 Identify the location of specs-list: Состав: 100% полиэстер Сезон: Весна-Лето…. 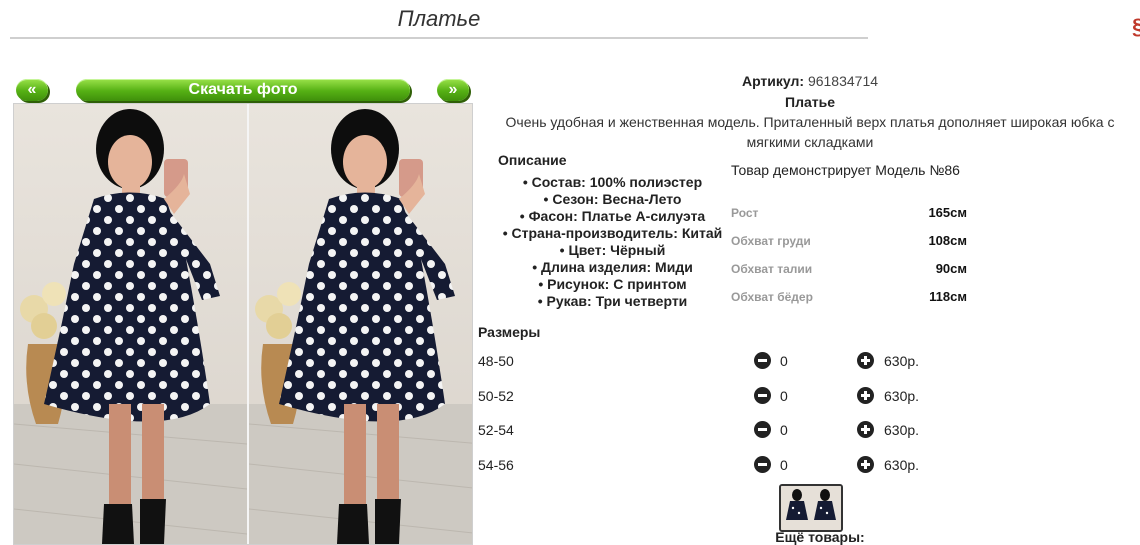
(612, 242).